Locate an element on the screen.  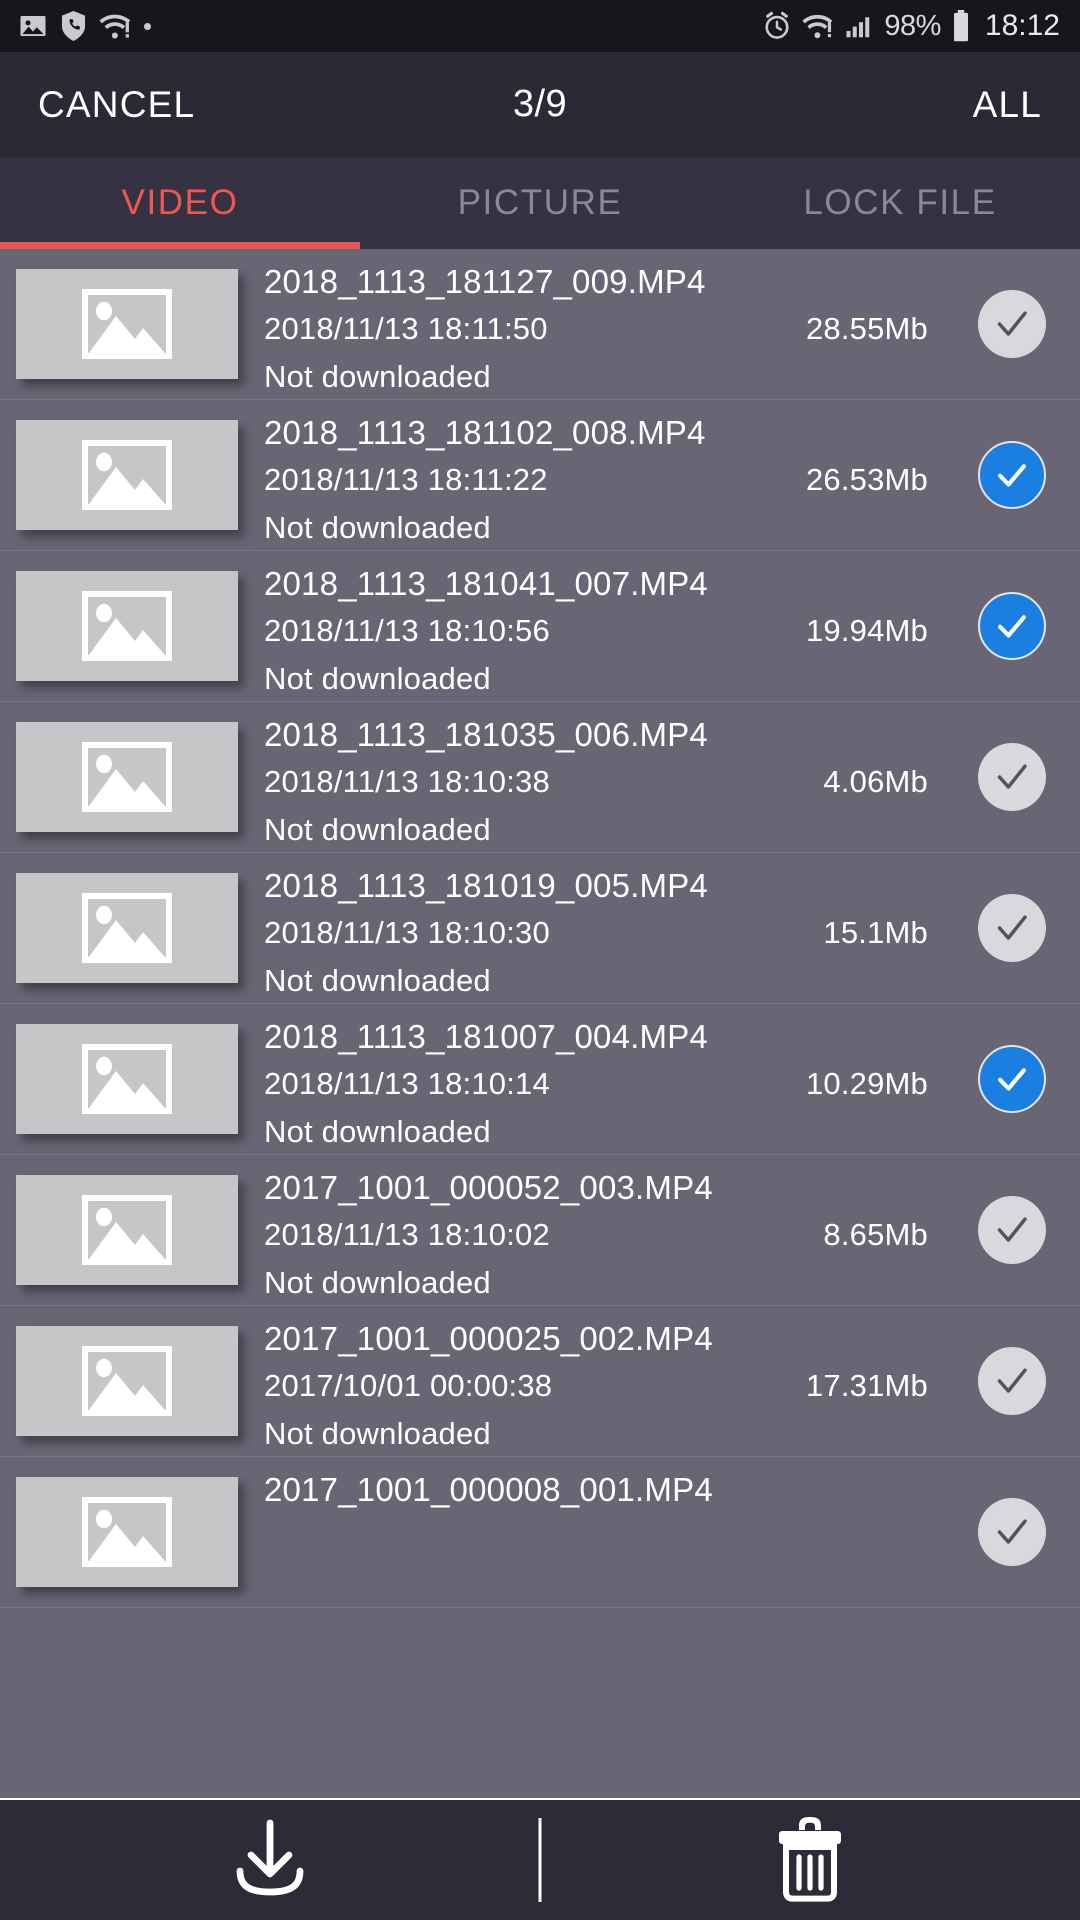
file-size: 15.1Mb is located at coordinates (875, 932).